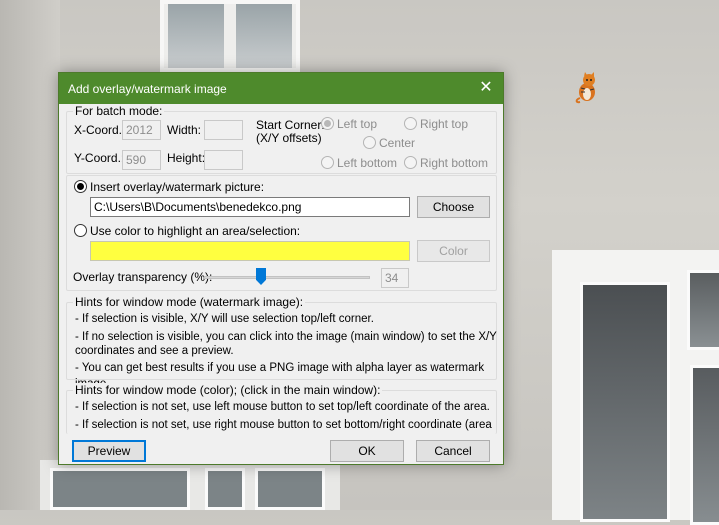 This screenshot has height=525, width=719. I want to click on corner-left-top-label: Left top, so click(357, 124).